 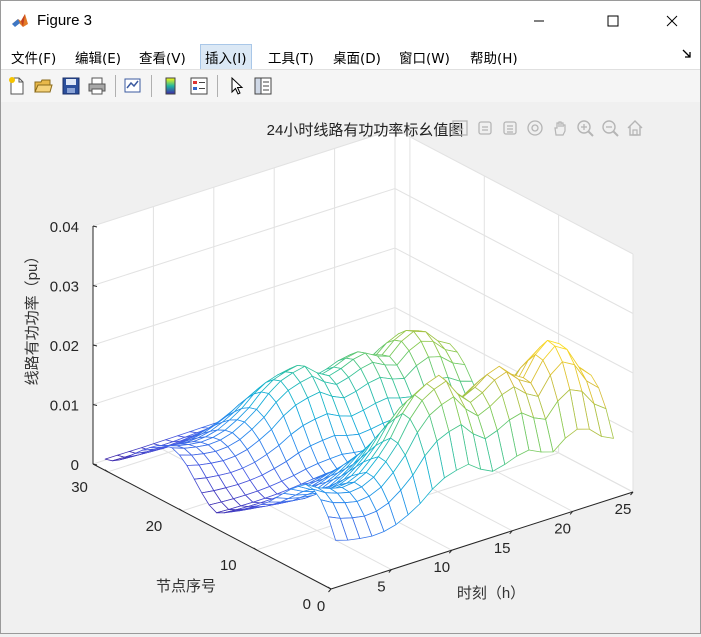 I want to click on brush-icon, so click(x=485, y=128).